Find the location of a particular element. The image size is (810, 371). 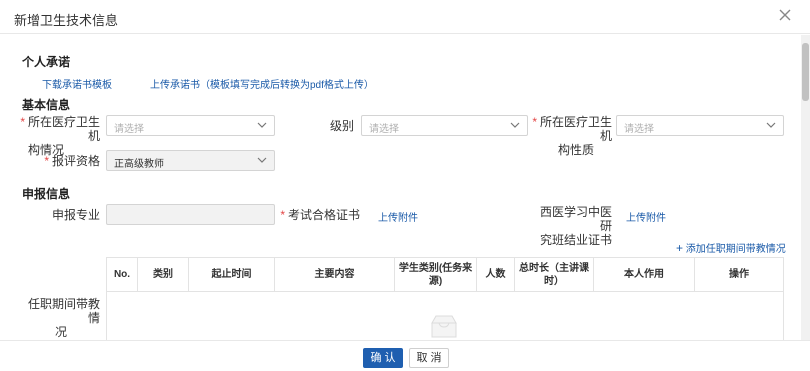

column-header: 类别 is located at coordinates (163, 274).